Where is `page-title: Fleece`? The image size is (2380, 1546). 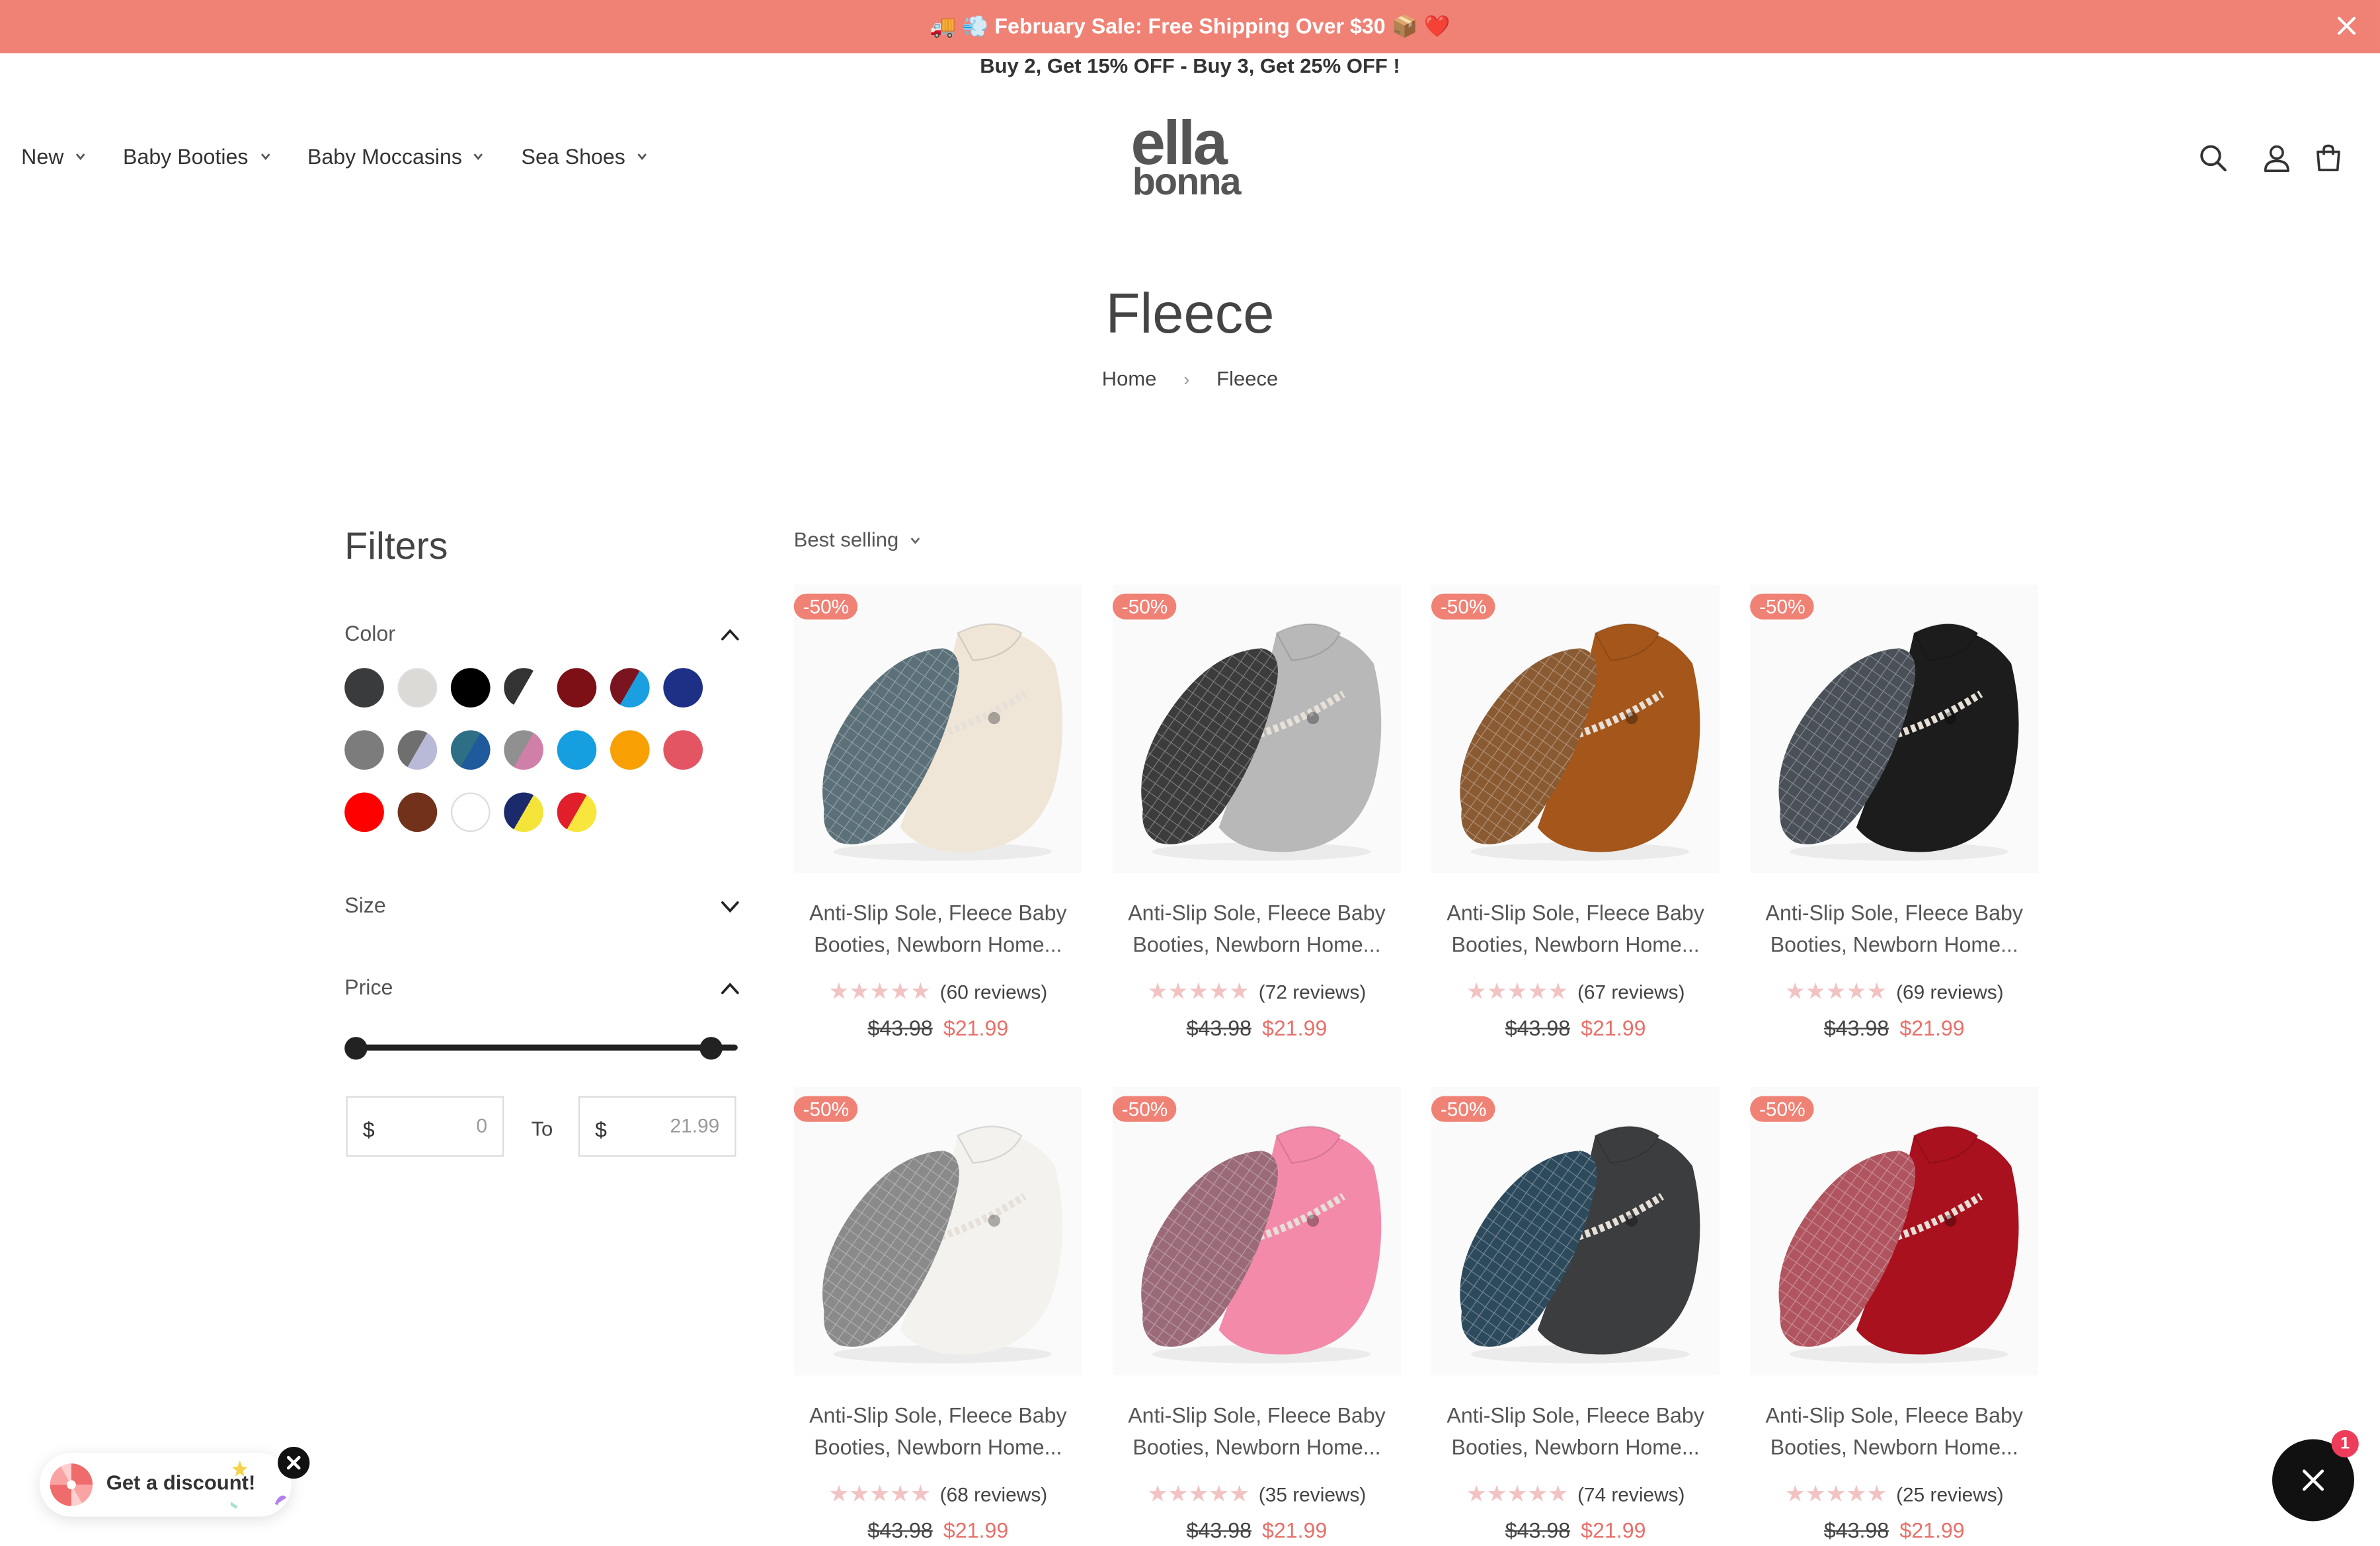
page-title: Fleece is located at coordinates (1190, 313).